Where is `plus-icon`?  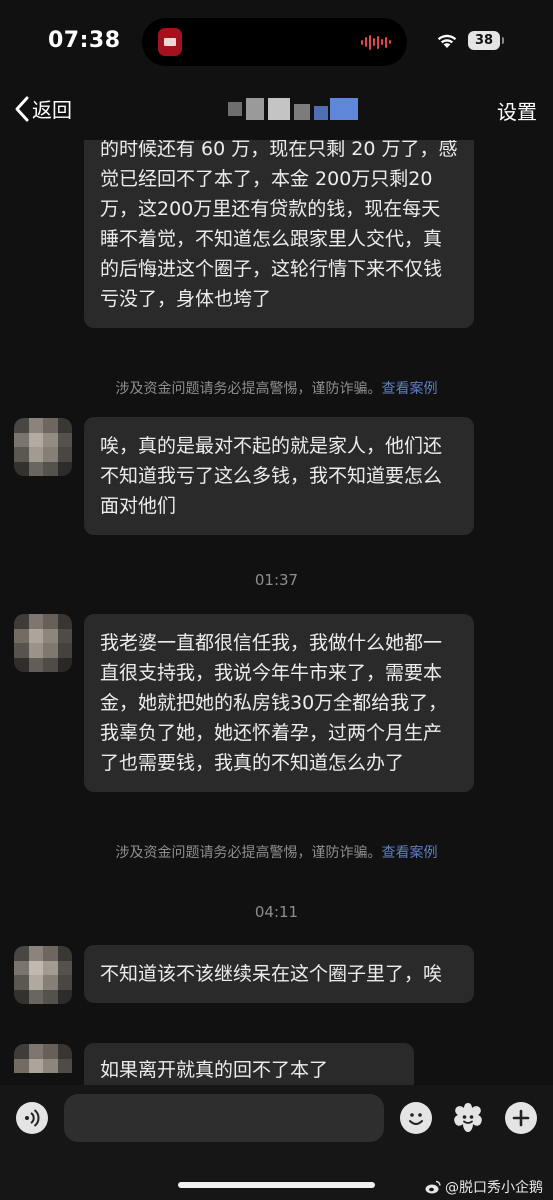
plus-icon is located at coordinates (521, 1118).